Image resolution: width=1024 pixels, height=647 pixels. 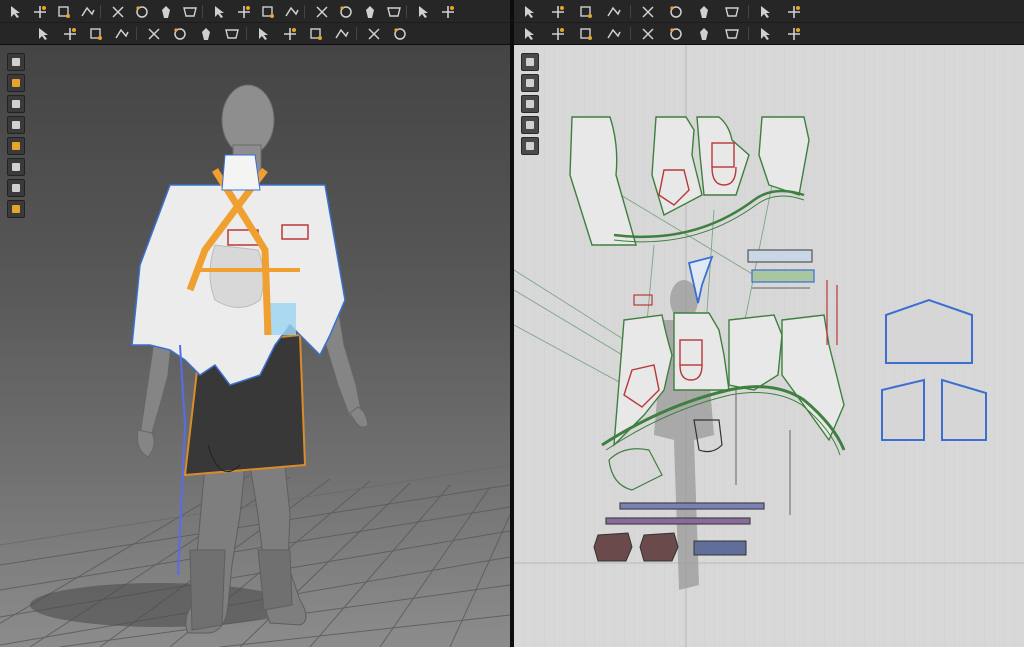 I want to click on avatar-shadow, so click(x=160, y=605).